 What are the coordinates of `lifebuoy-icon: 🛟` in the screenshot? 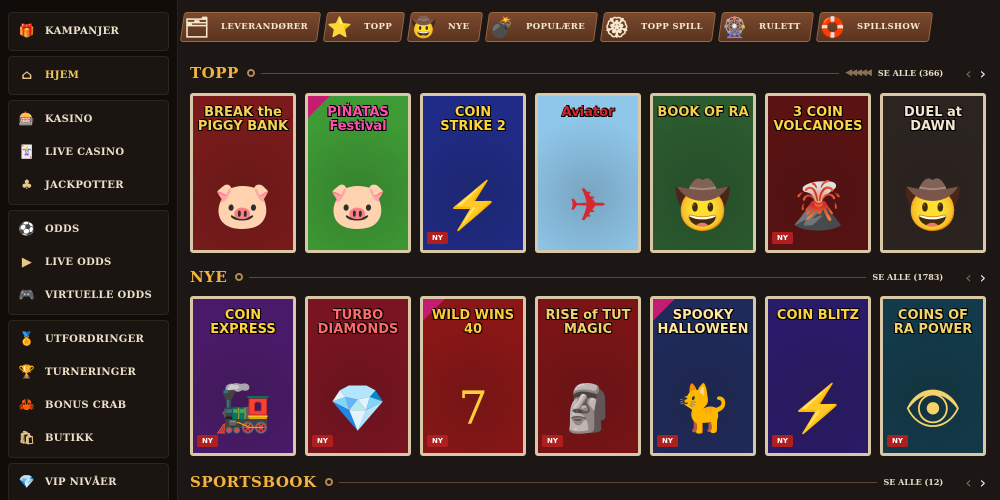 It's located at (832, 27).